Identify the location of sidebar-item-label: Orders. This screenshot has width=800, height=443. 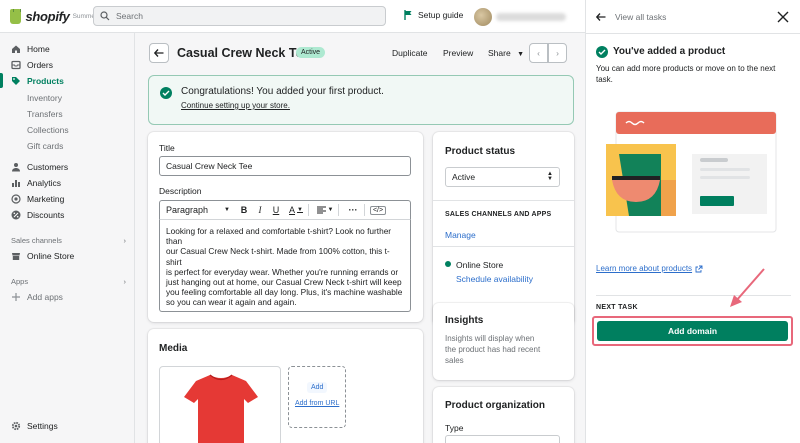
(40, 64).